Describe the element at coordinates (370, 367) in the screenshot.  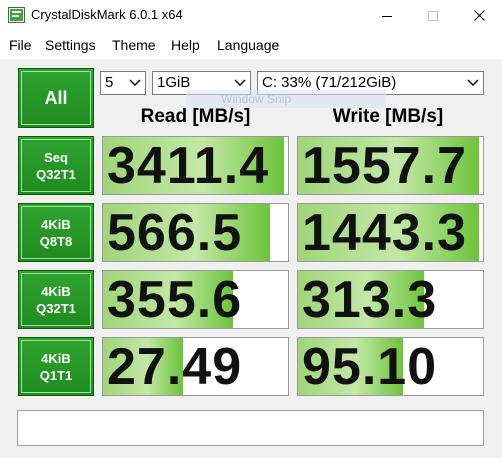
I see `write-result-value: 95.10` at that location.